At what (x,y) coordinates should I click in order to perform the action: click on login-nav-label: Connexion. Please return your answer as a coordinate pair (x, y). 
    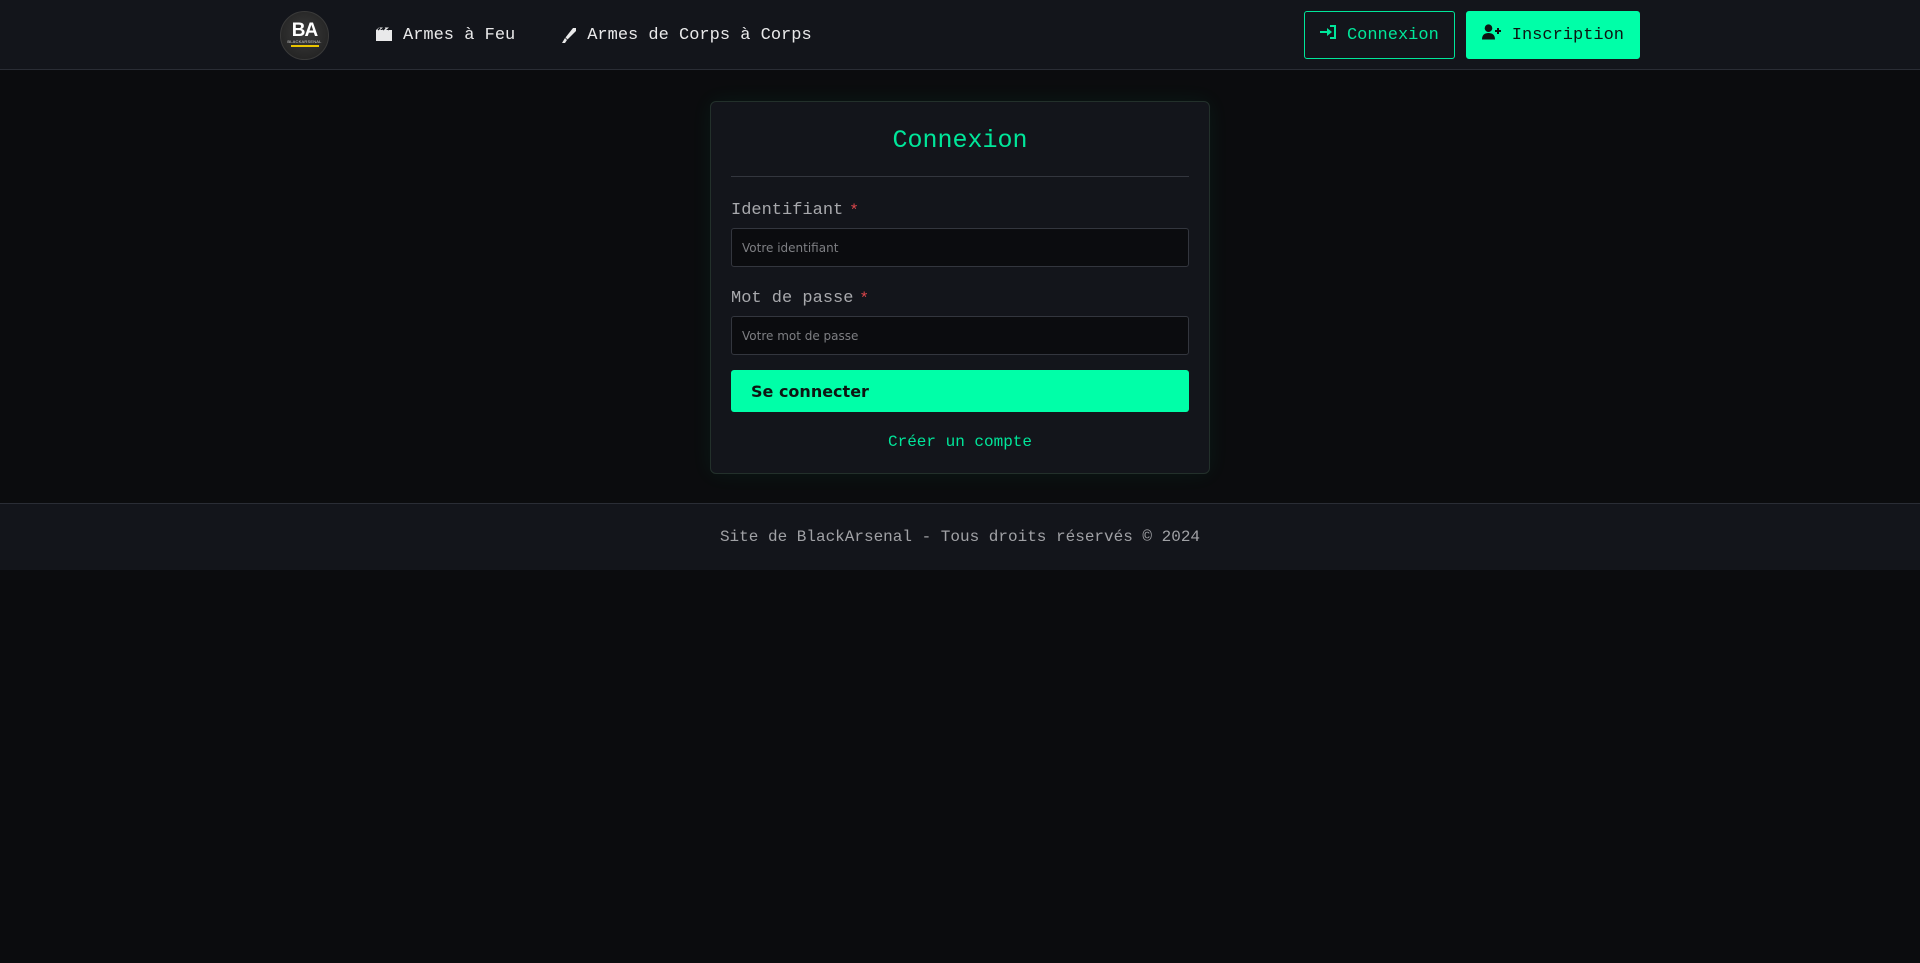
    Looking at the image, I should click on (1392, 35).